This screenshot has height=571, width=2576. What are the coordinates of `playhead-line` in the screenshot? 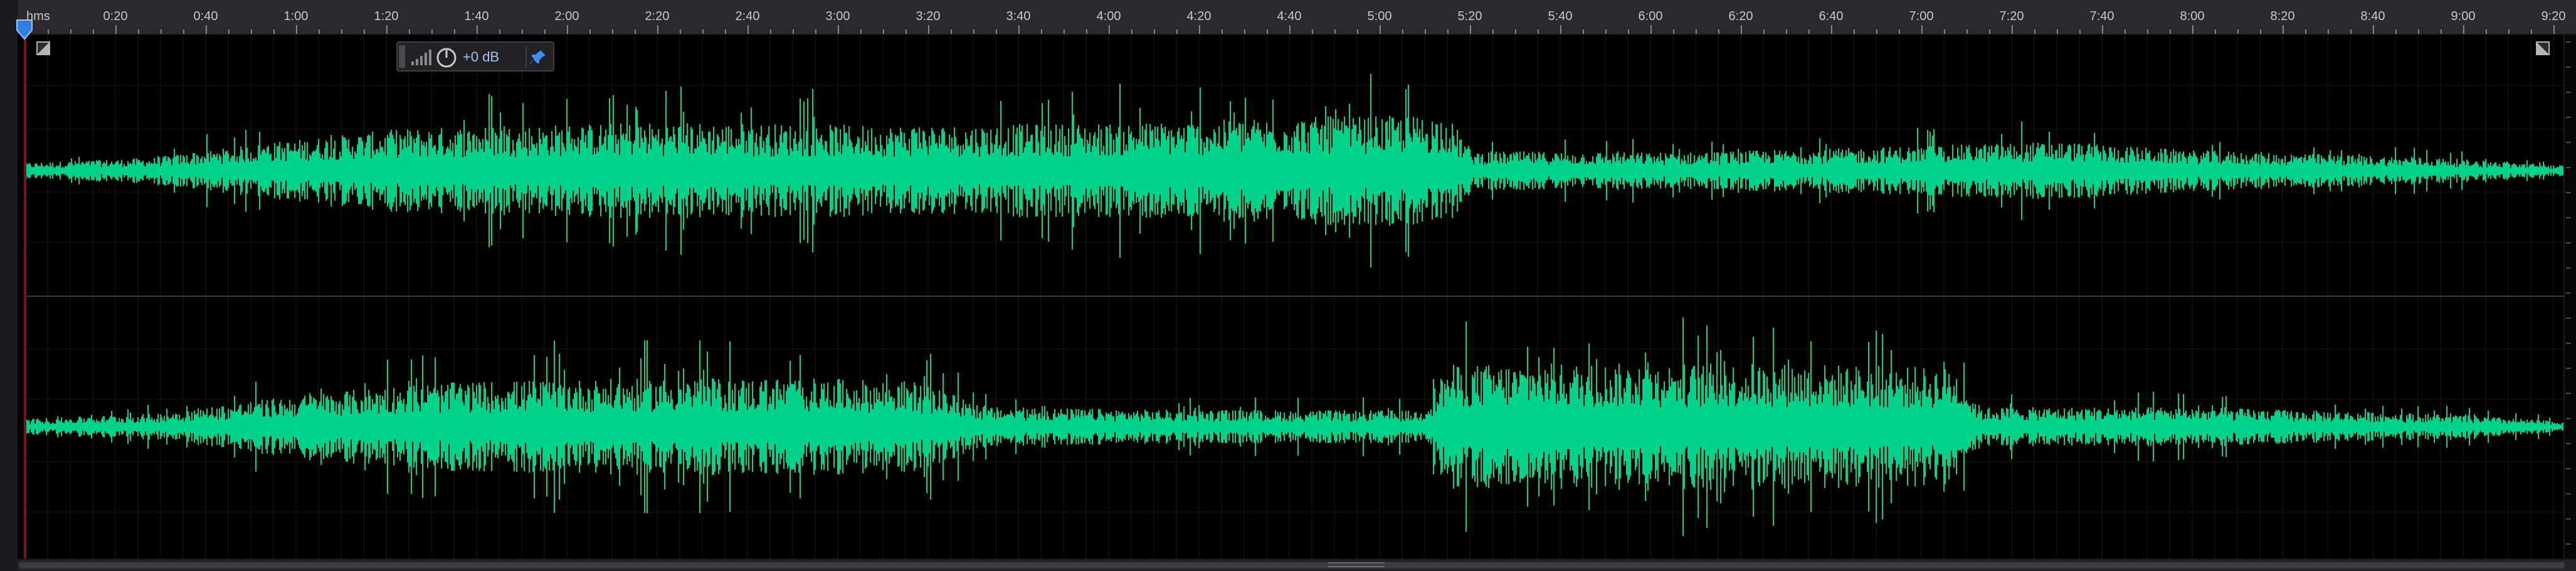 It's located at (25, 295).